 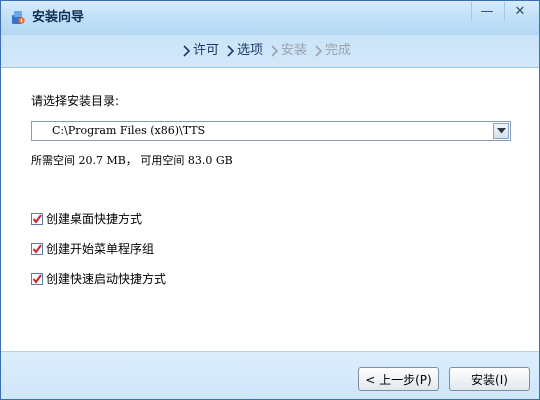 I want to click on option-label: 创建桌面快捷方式, so click(x=94, y=219).